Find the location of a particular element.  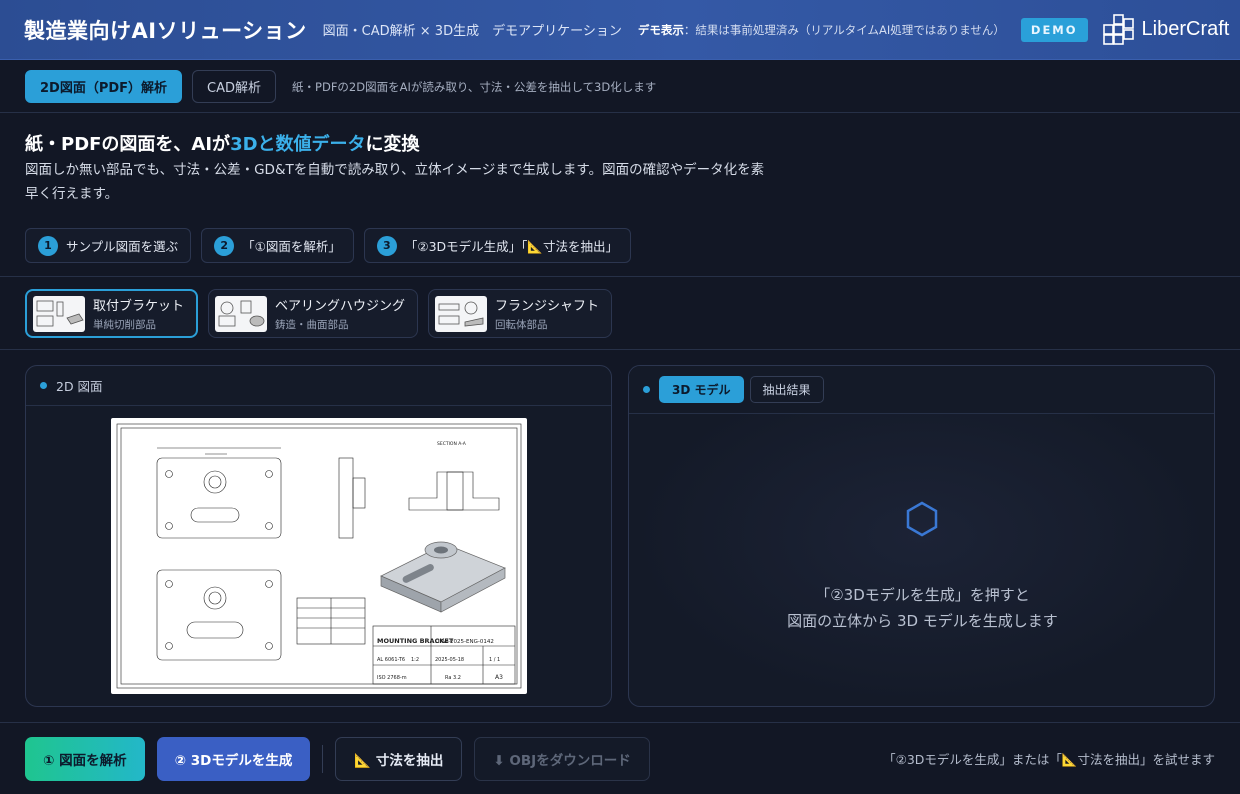

hero-title-prefix: 紙・PDFの図面を、AIが is located at coordinates (128, 144).